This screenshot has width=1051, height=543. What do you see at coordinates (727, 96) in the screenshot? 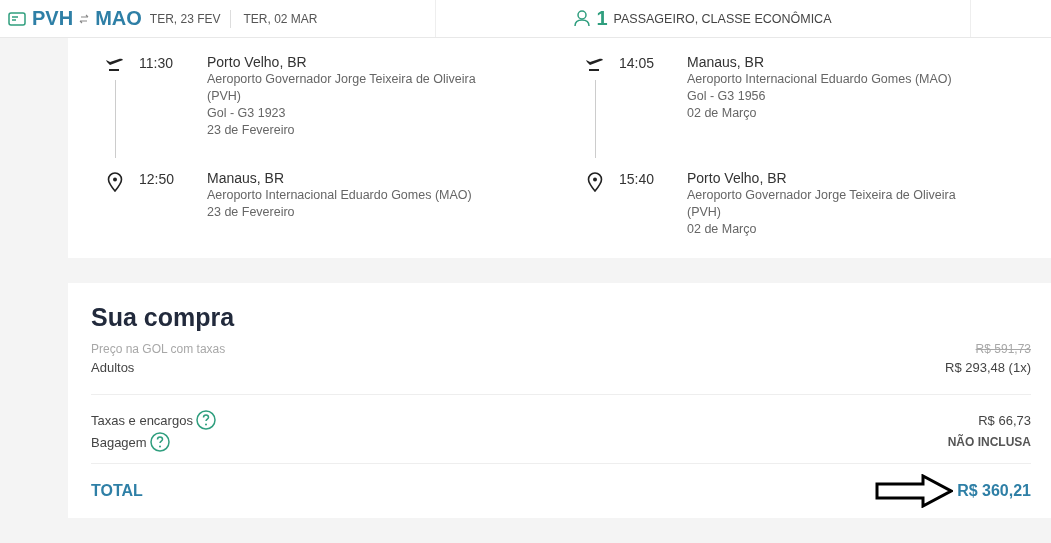
I see `stop-detail: Gol - G3 1956` at bounding box center [727, 96].